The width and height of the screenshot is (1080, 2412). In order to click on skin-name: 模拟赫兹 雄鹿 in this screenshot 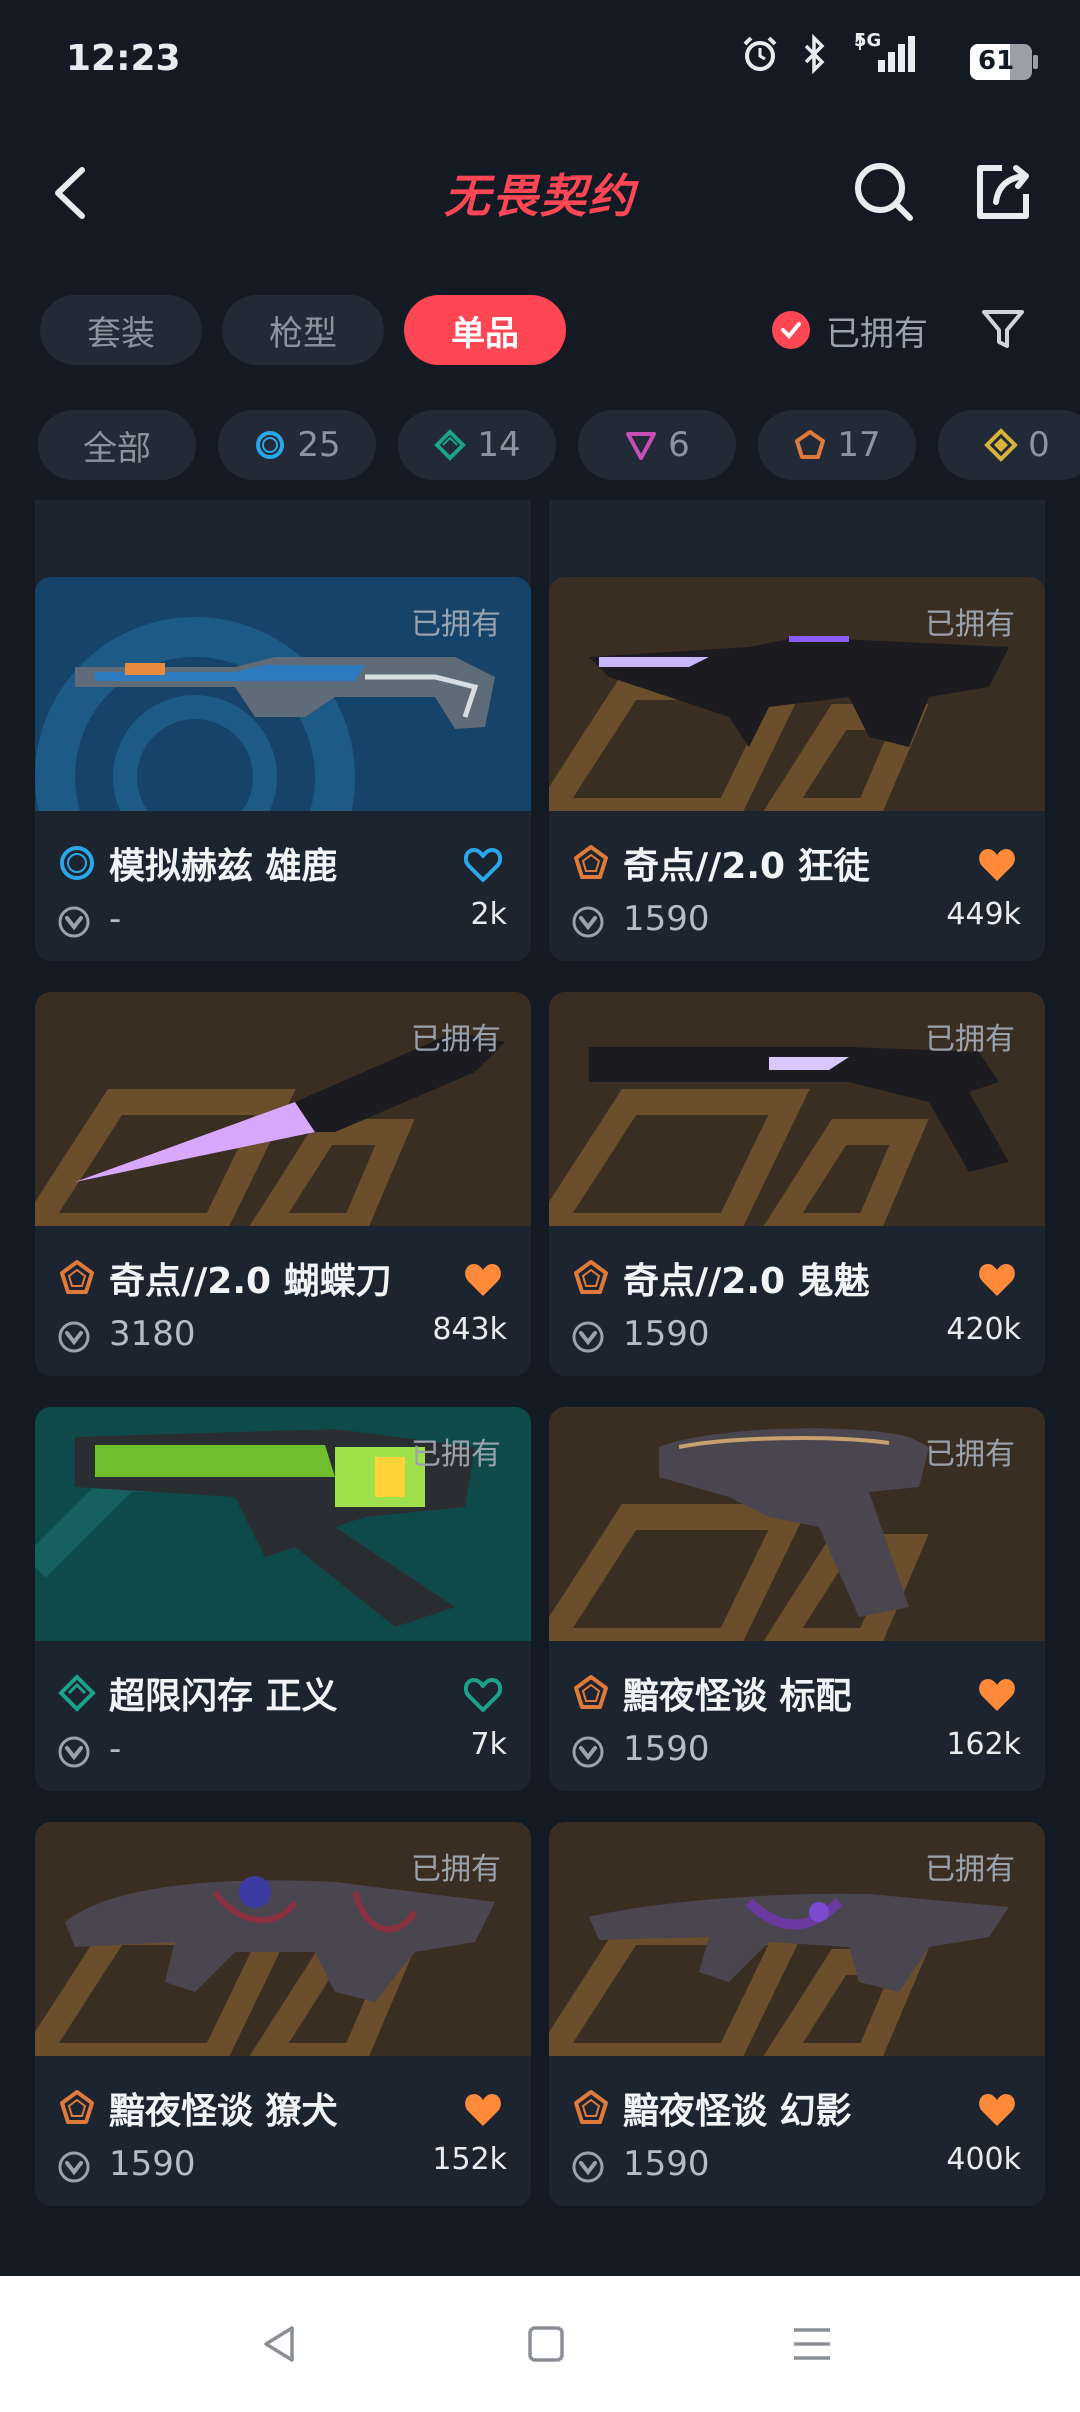, I will do `click(223, 866)`.